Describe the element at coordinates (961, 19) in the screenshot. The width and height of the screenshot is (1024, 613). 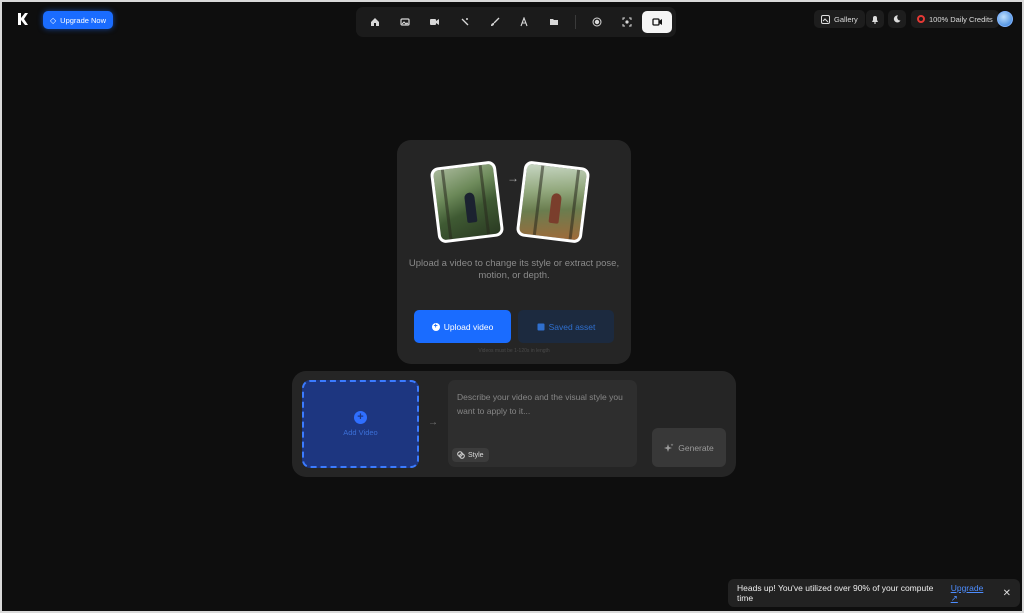
I see `credits-label: 100% Daily Credits` at that location.